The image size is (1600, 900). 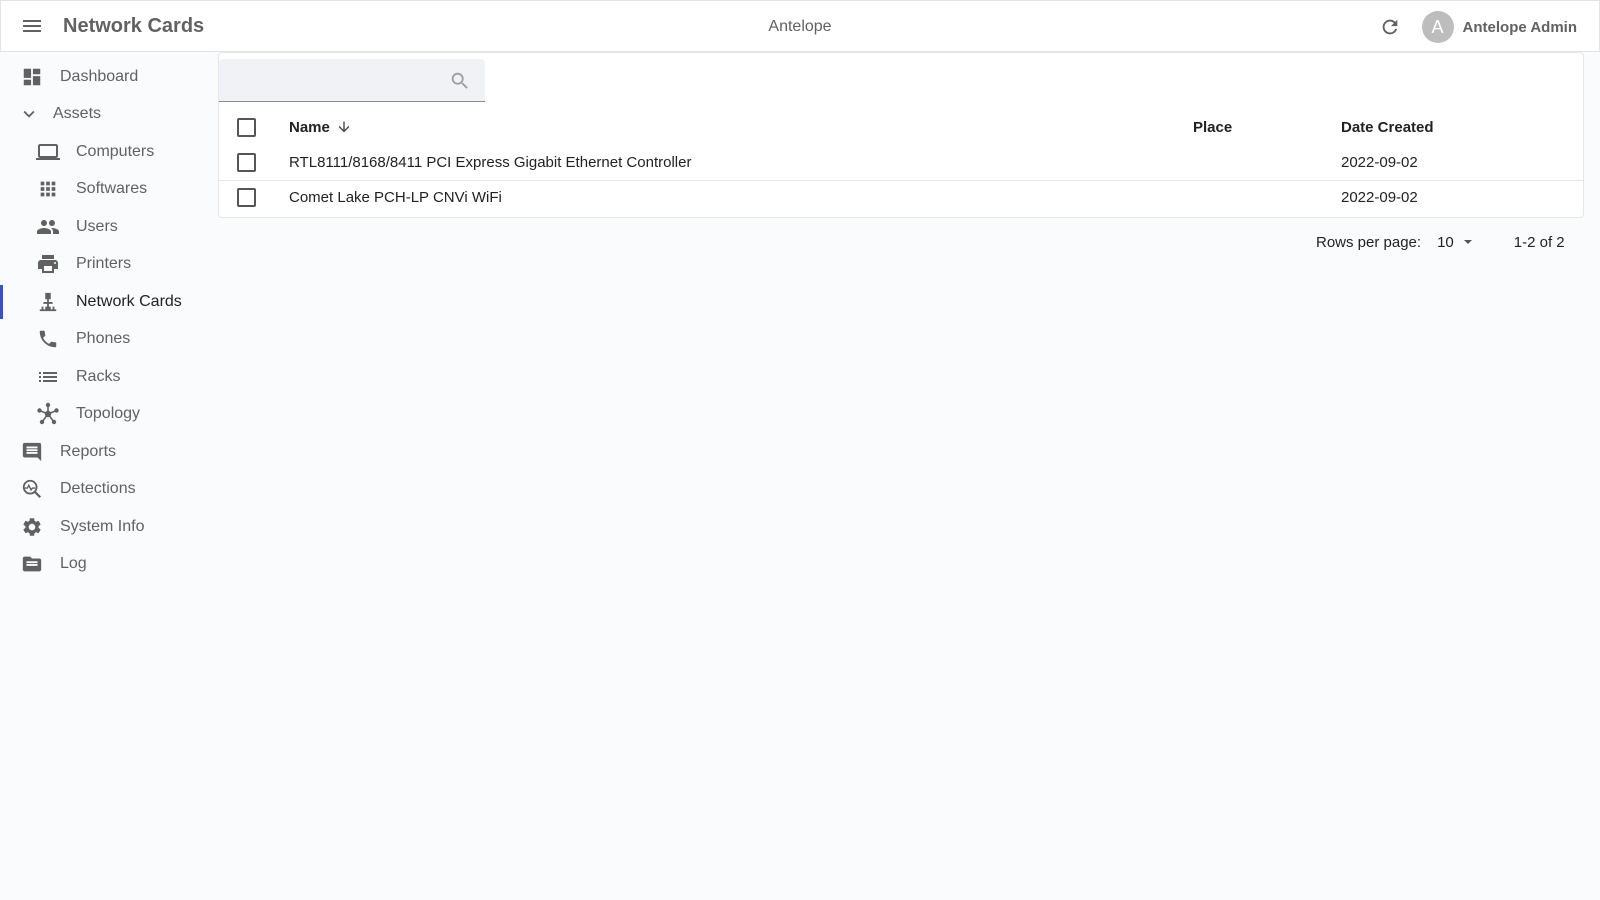 What do you see at coordinates (1369, 242) in the screenshot?
I see `rows-per-page-label: Rows per page:` at bounding box center [1369, 242].